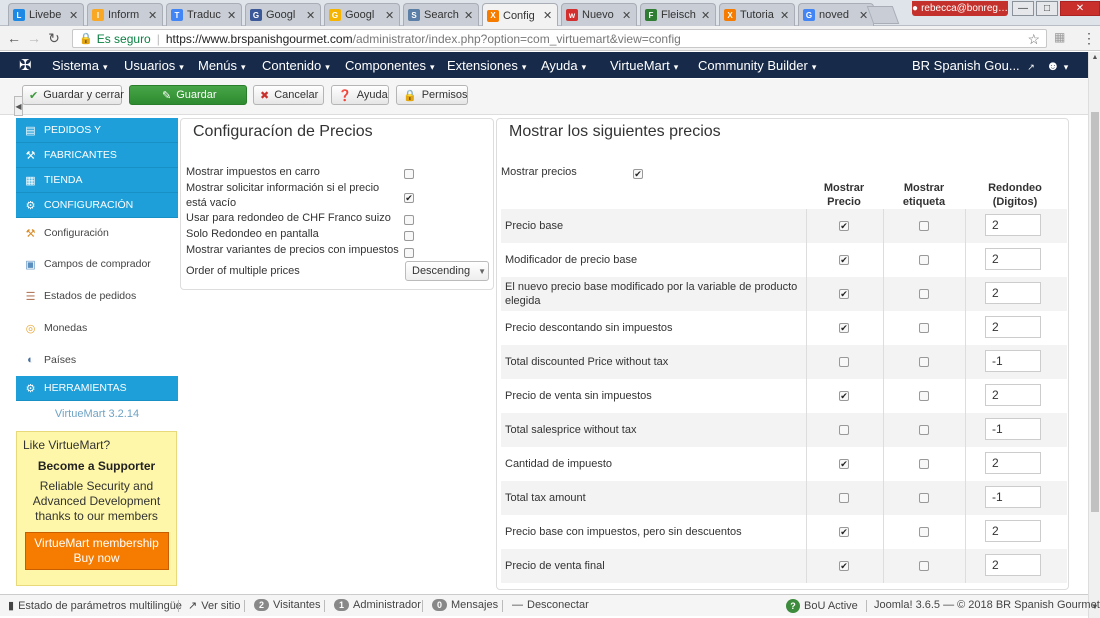  I want to click on scroll-up-icon: ▲, so click(1094, 57).